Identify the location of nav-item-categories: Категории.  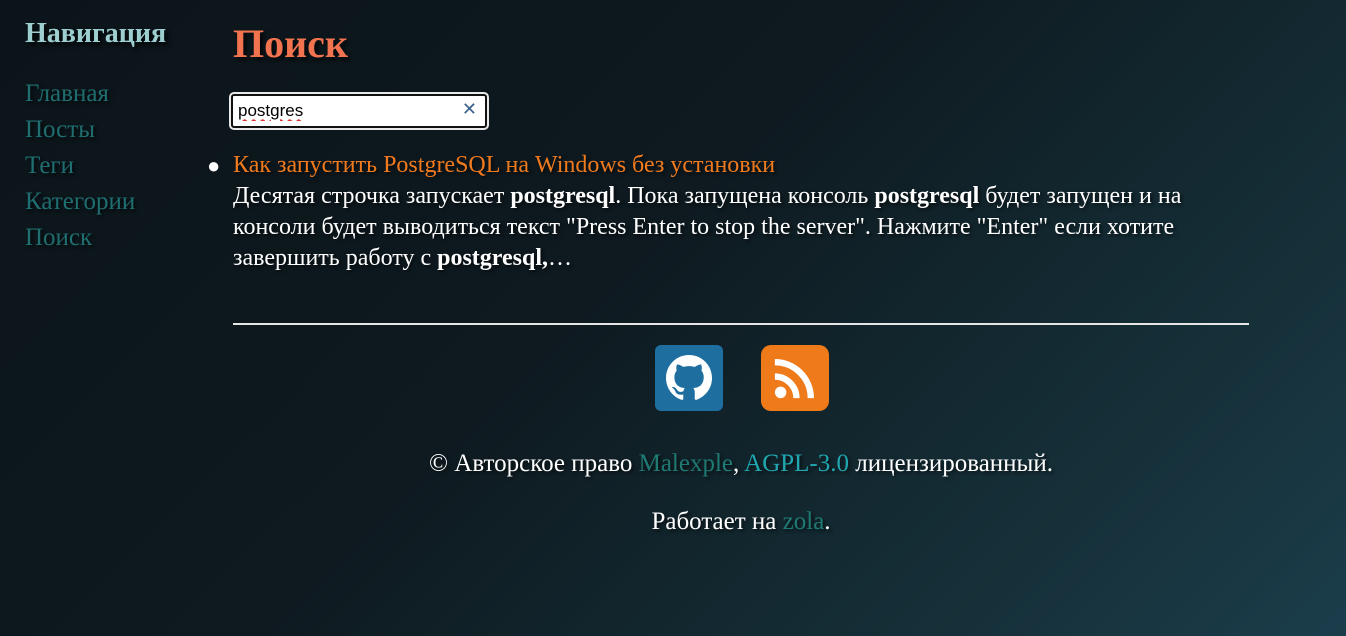
(120, 202).